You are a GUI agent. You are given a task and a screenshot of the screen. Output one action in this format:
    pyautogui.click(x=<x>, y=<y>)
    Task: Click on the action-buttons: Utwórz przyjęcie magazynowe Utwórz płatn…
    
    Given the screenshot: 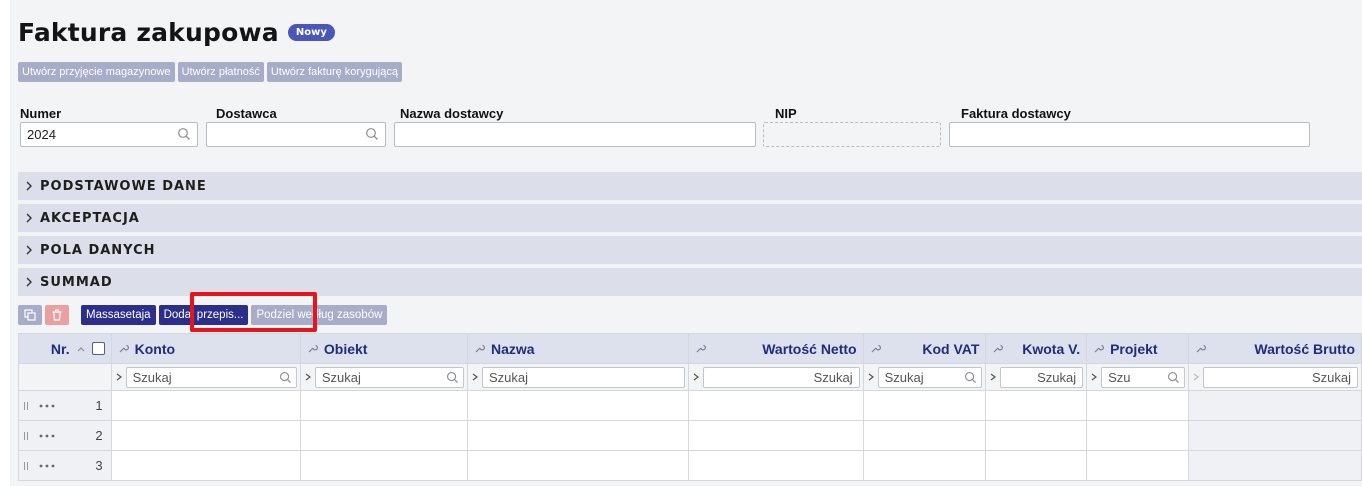 What is the action you would take?
    pyautogui.click(x=210, y=72)
    